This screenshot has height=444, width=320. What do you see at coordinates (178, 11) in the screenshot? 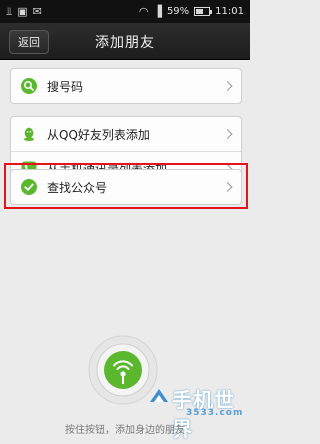
I see `battery-percent: 59%` at bounding box center [178, 11].